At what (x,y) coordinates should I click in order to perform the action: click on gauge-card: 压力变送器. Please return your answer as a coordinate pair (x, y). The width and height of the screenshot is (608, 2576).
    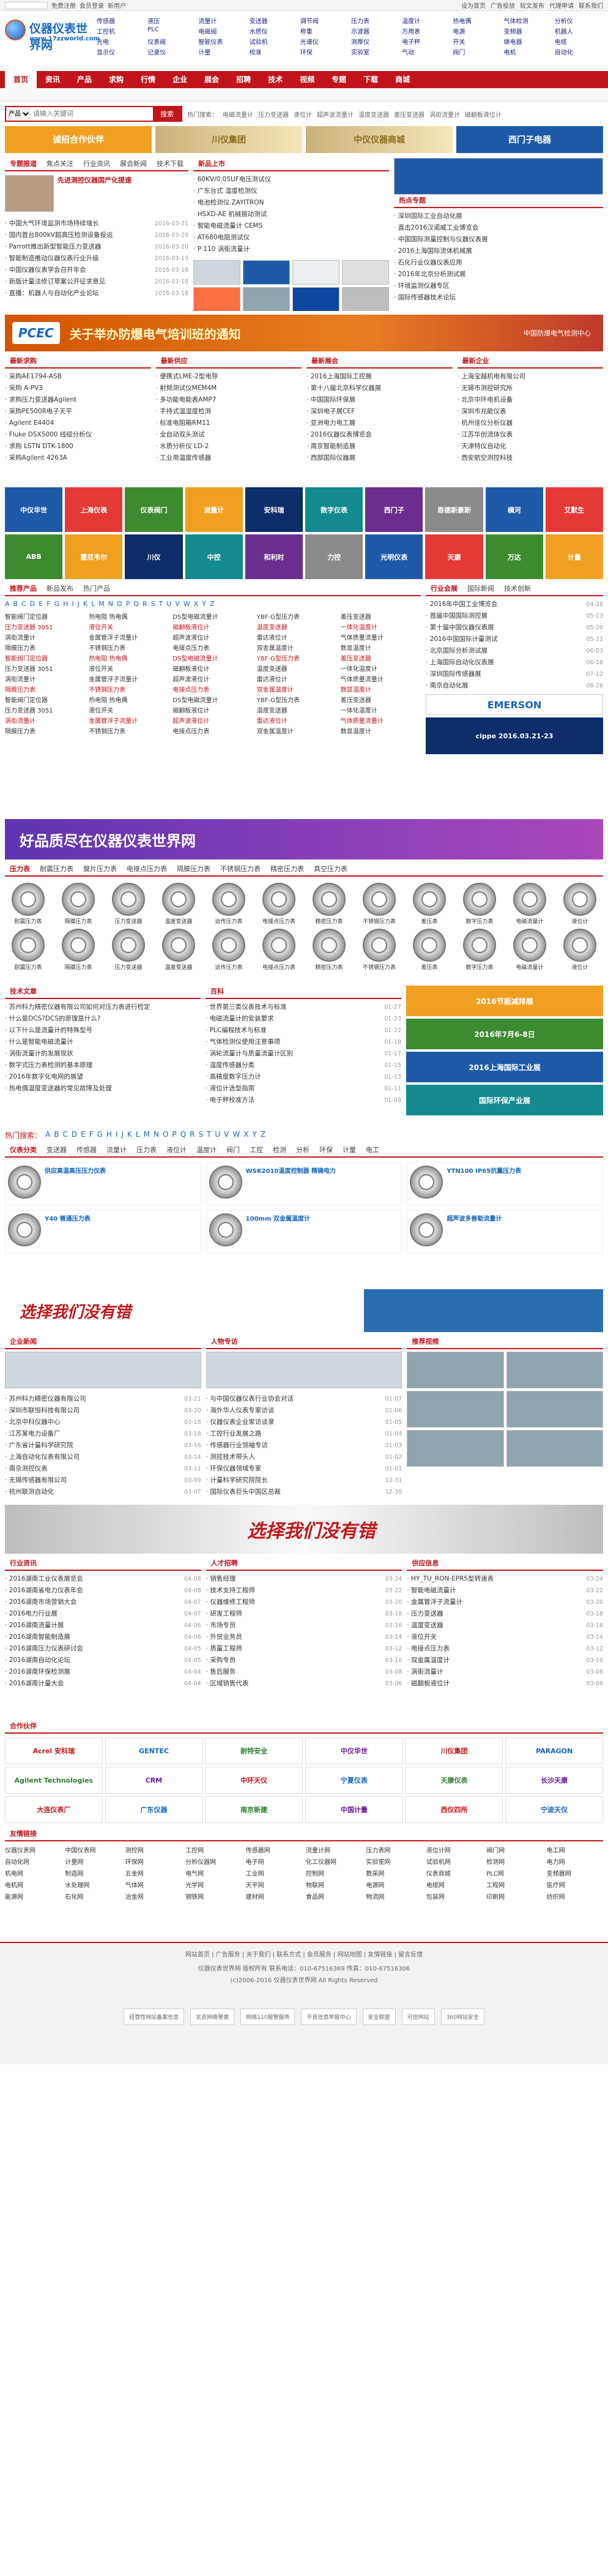
    Looking at the image, I should click on (129, 904).